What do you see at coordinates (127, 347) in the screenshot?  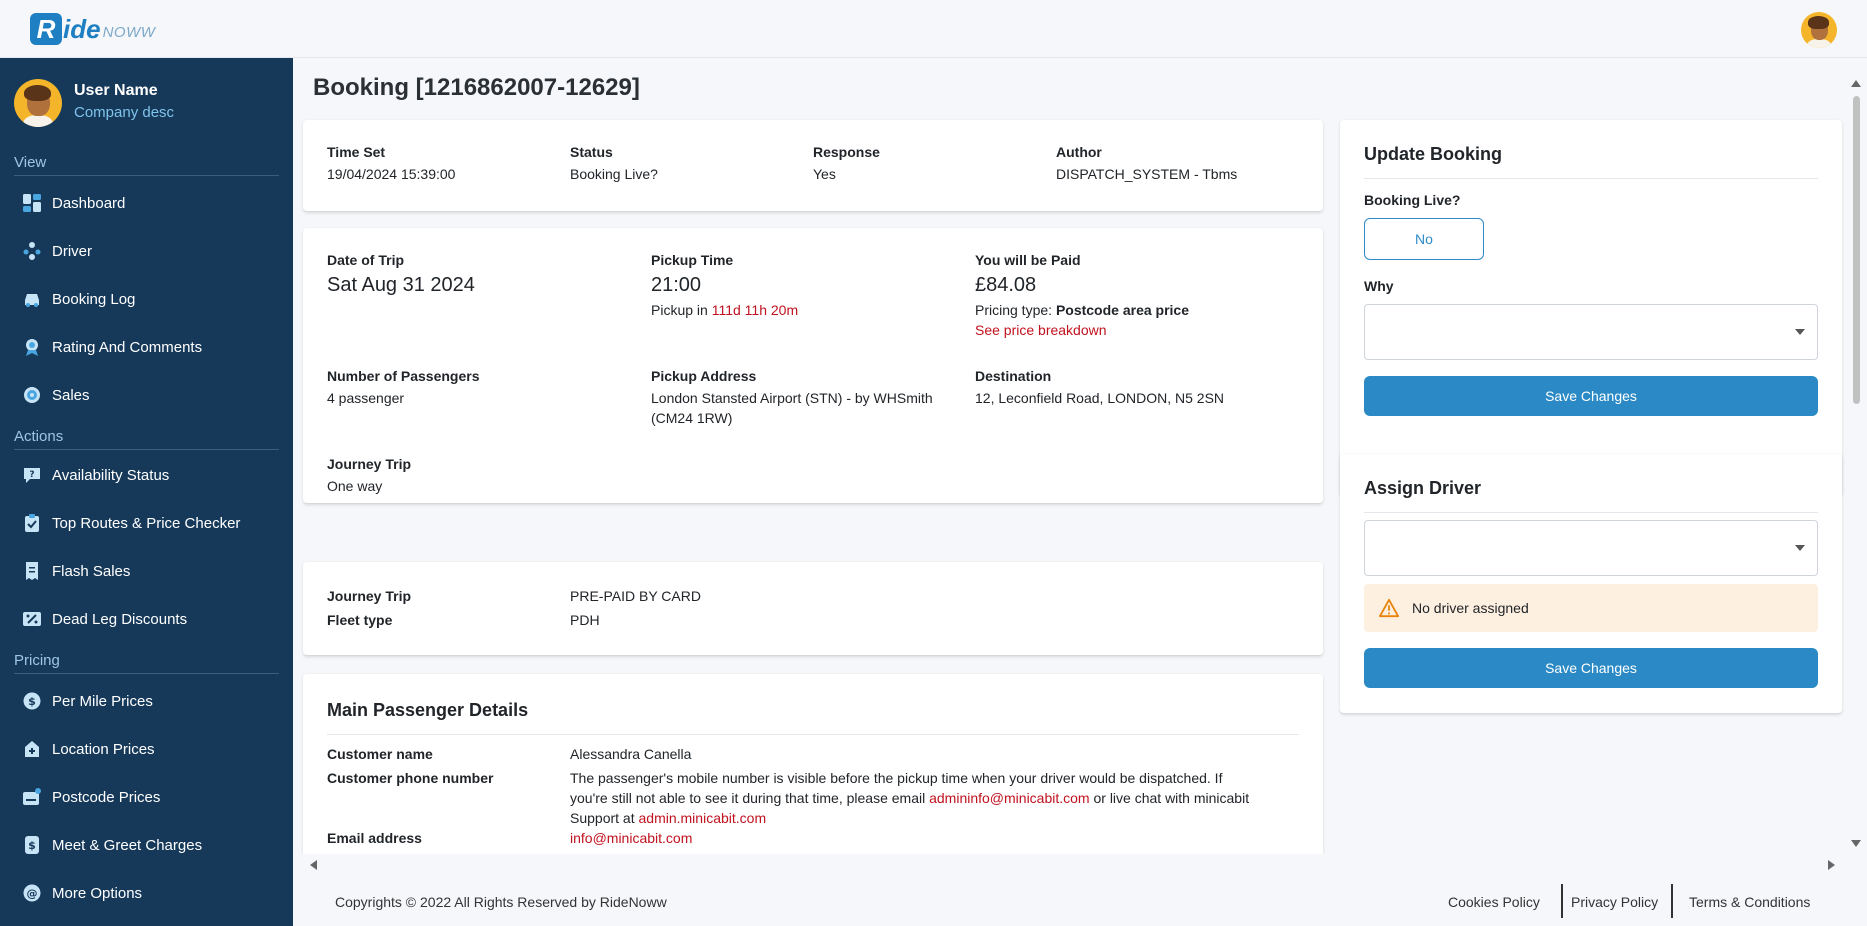 I see `sidebar-item-label: Rating And Comments` at bounding box center [127, 347].